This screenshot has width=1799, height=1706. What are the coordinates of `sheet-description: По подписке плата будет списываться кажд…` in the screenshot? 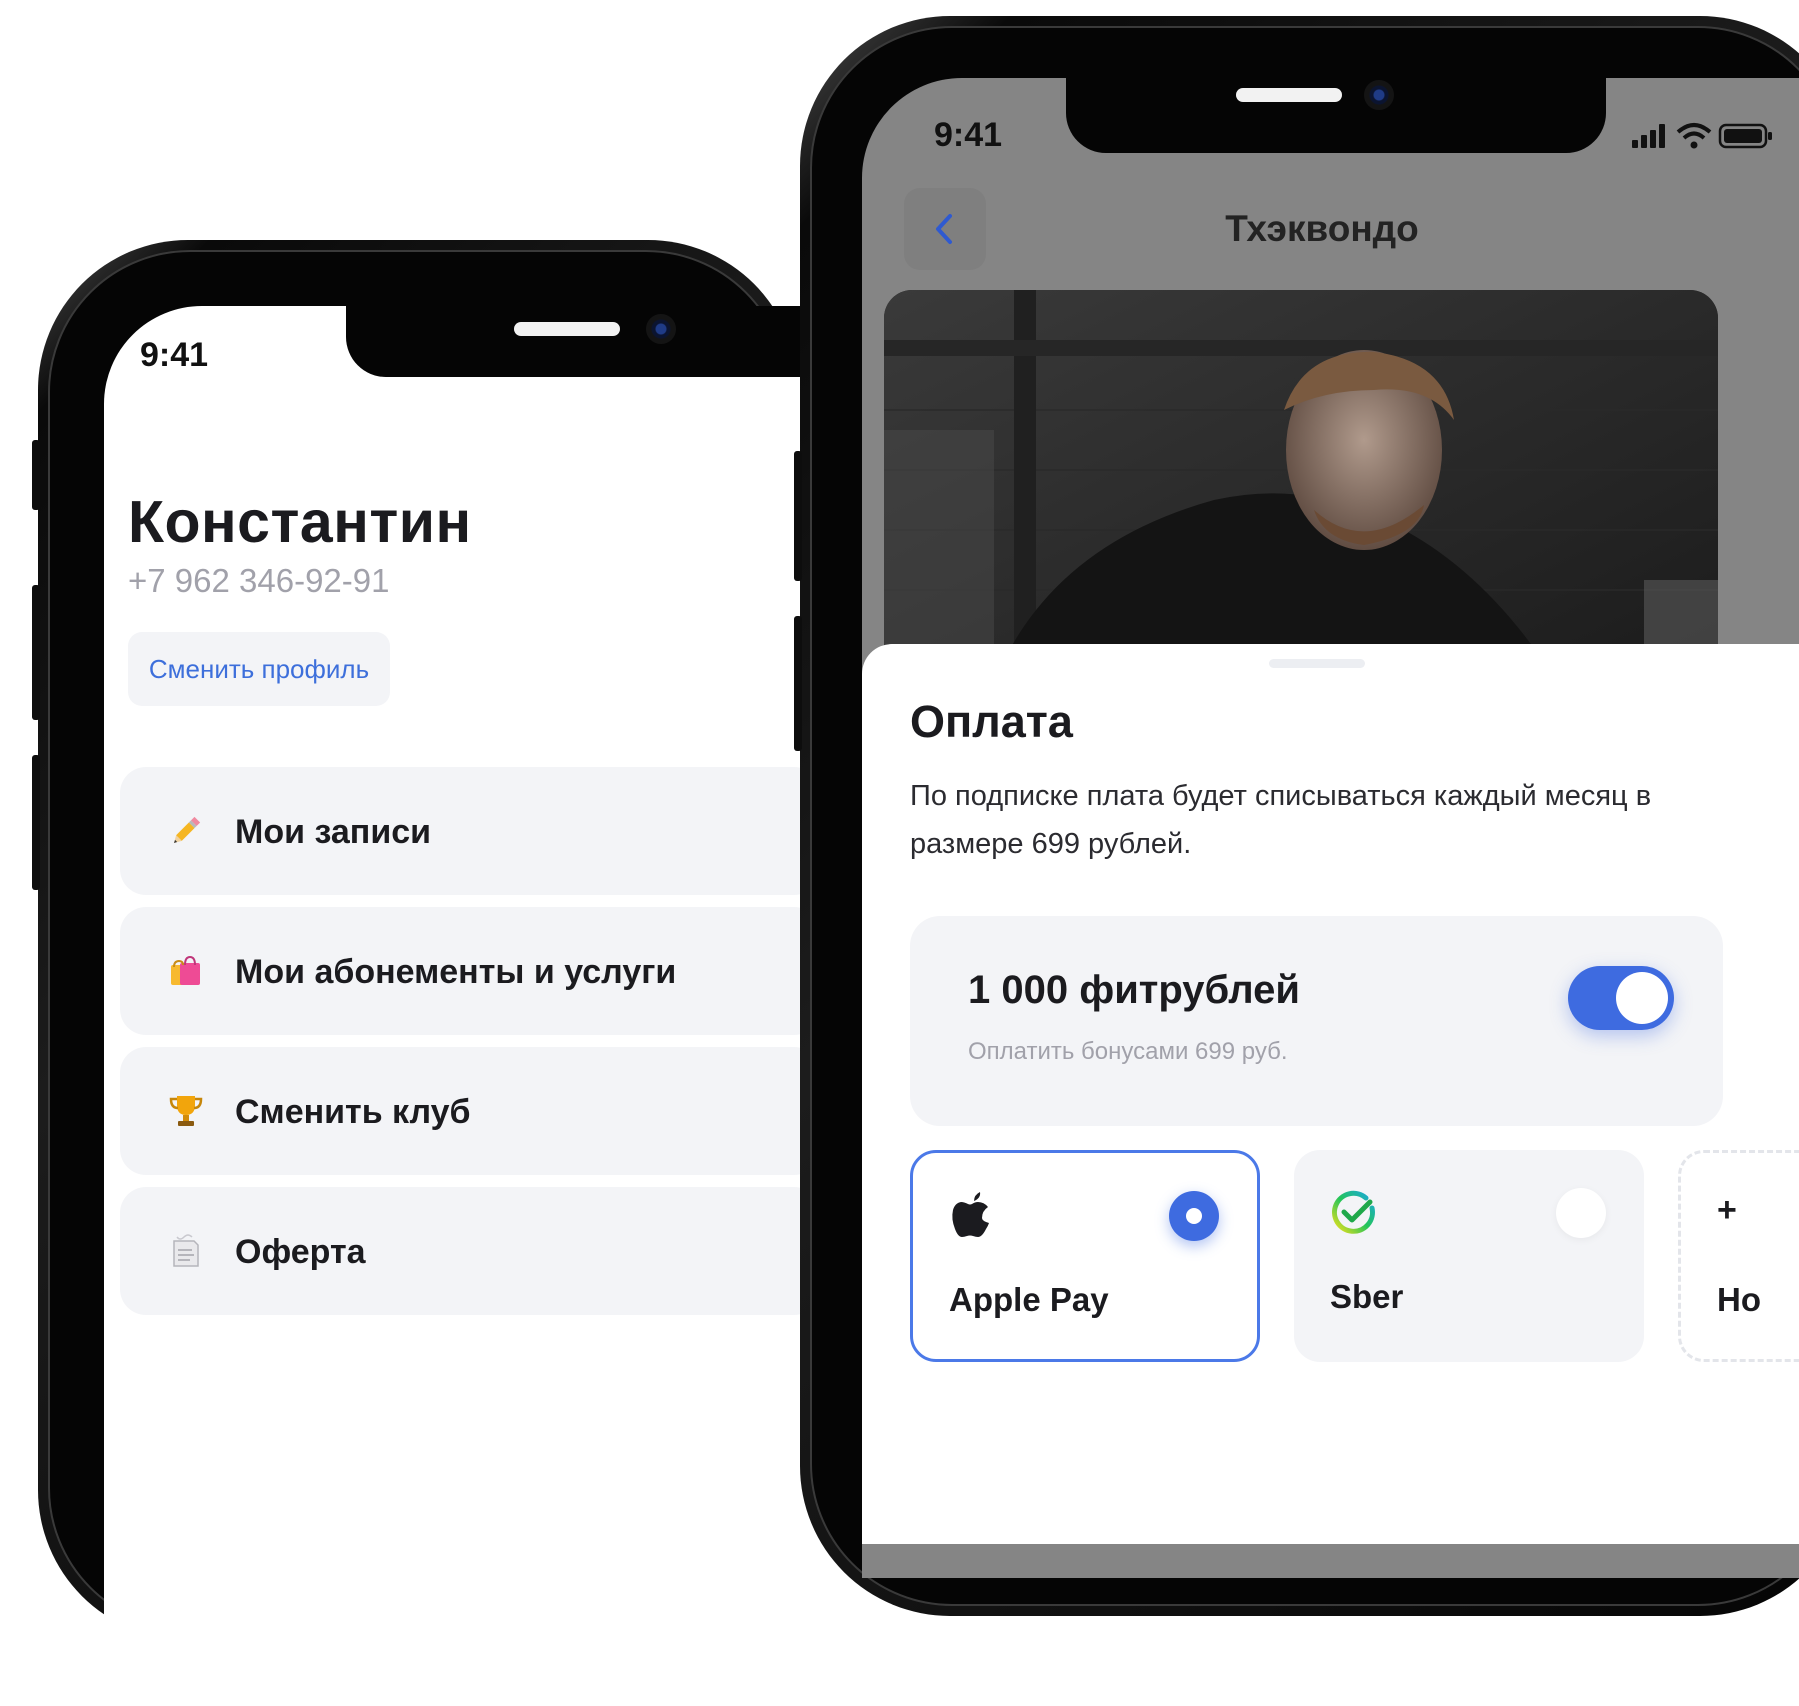 It's located at (1281, 820).